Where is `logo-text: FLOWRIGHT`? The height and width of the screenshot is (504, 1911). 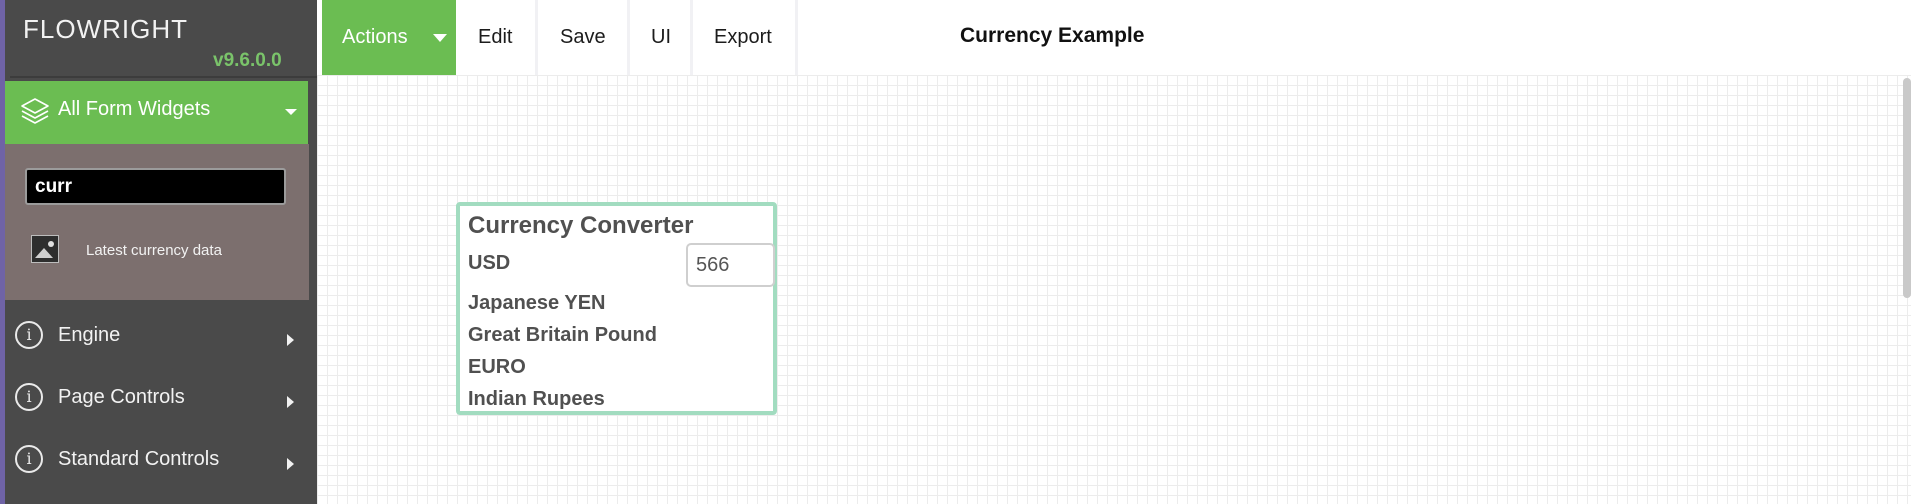
logo-text: FLOWRIGHT is located at coordinates (105, 29).